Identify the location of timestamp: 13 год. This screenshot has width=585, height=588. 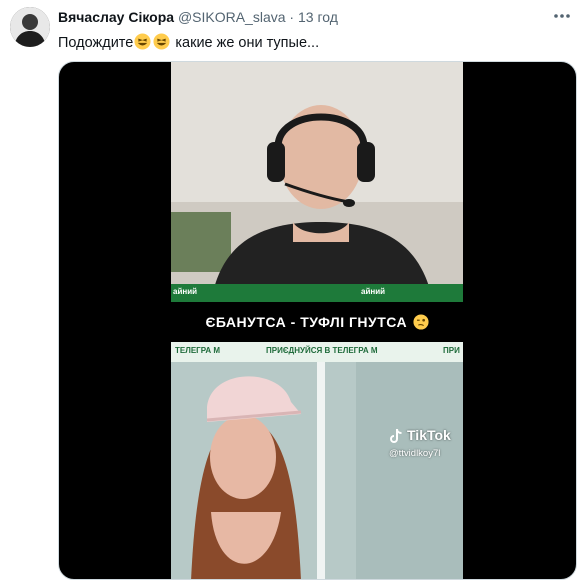
(318, 17).